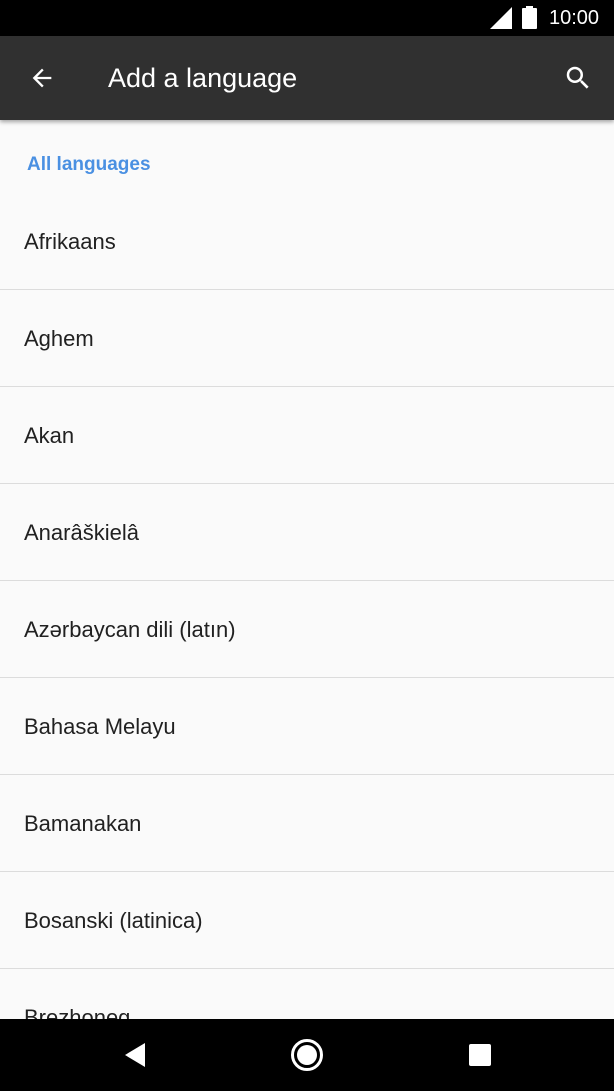  What do you see at coordinates (59, 338) in the screenshot?
I see `language-label: Aghem` at bounding box center [59, 338].